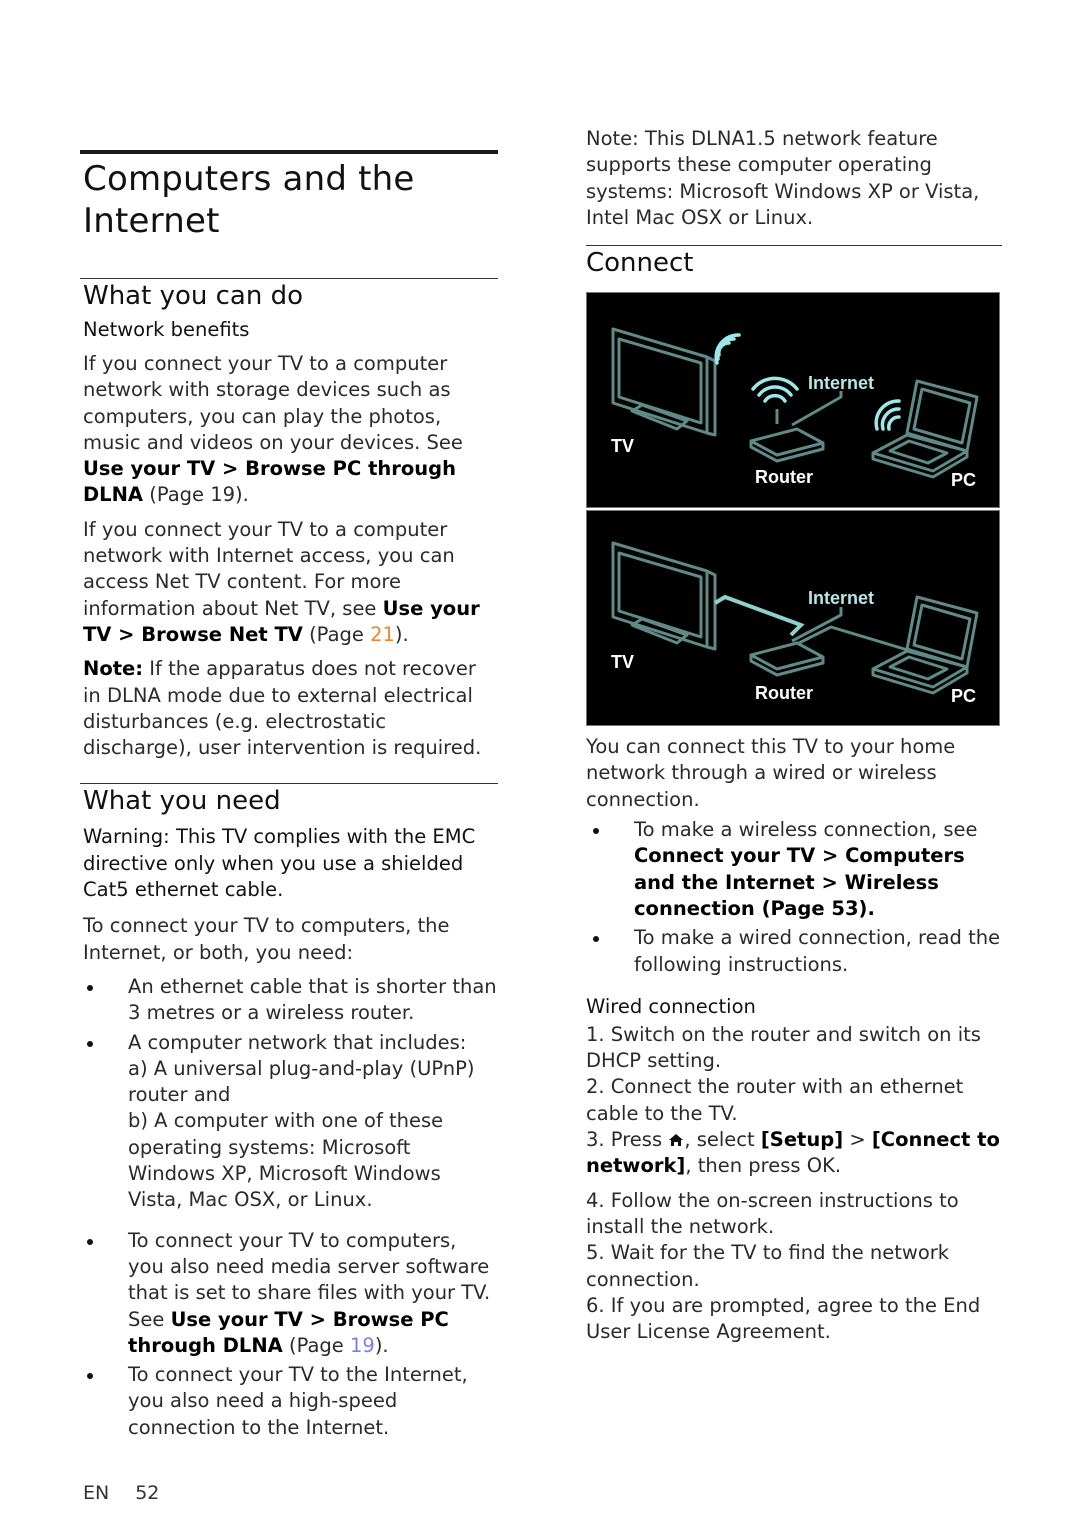  What do you see at coordinates (759, 615) in the screenshot?
I see `ethernet-cable-icon` at bounding box center [759, 615].